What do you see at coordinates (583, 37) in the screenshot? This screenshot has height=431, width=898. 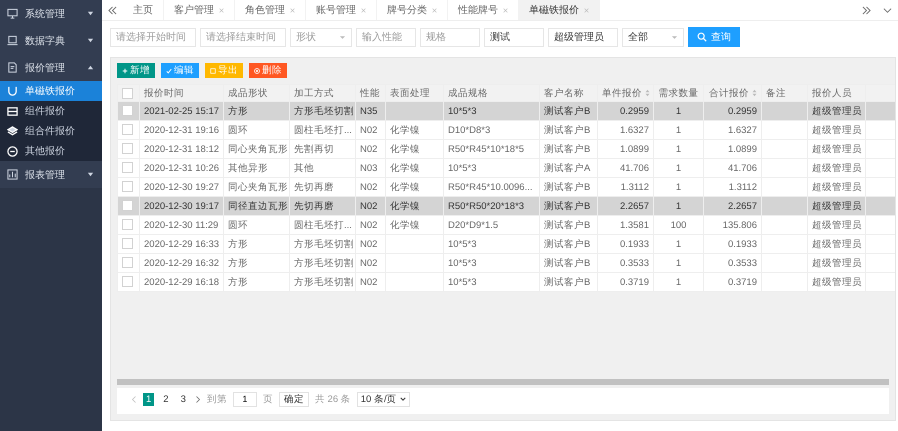 I see `filter-field: 超级管理员` at bounding box center [583, 37].